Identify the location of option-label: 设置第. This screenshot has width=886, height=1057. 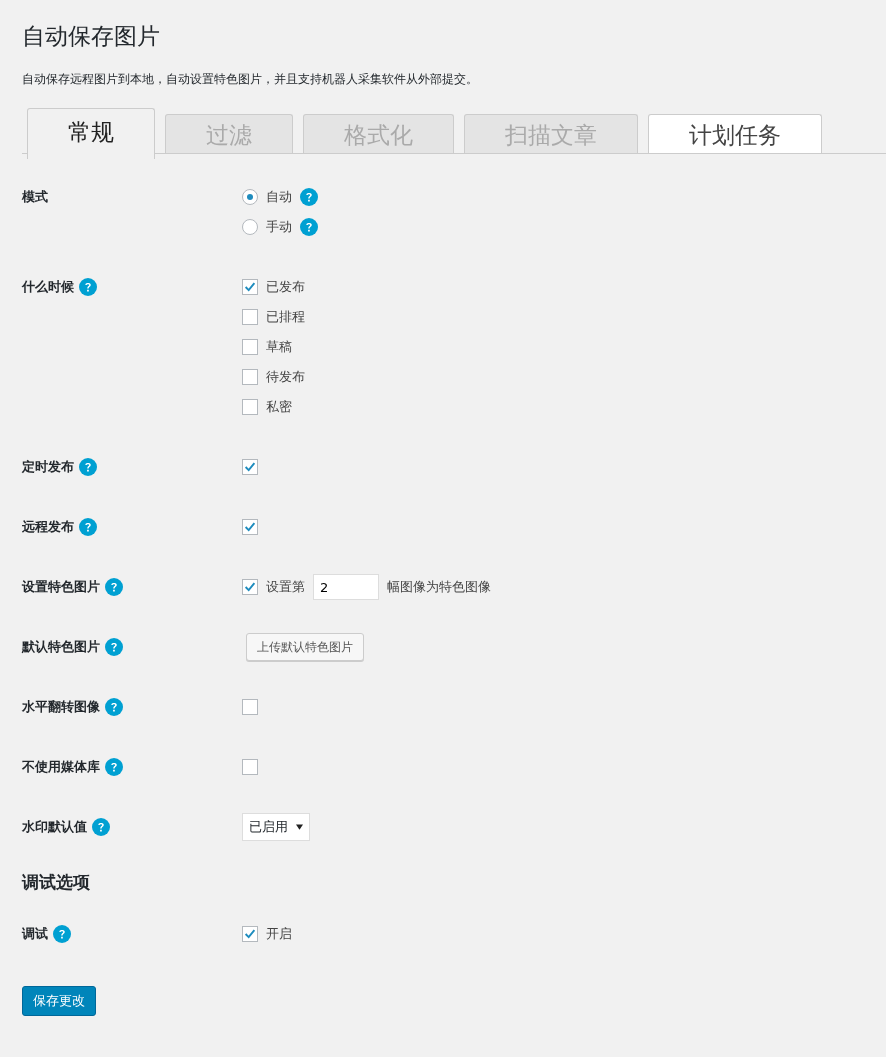
(285, 587).